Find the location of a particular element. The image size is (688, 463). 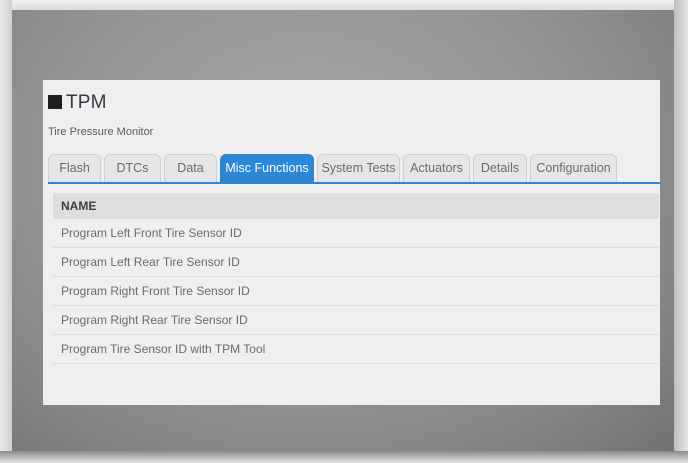

photo-background-left is located at coordinates (6, 231).